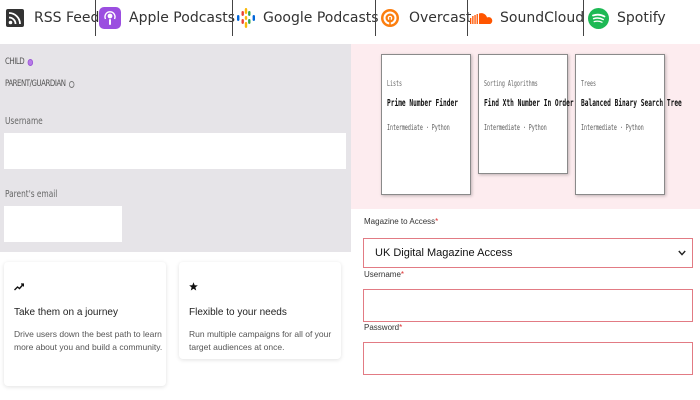  I want to click on apple-podcasts-label: Apple Podcasts, so click(182, 18).